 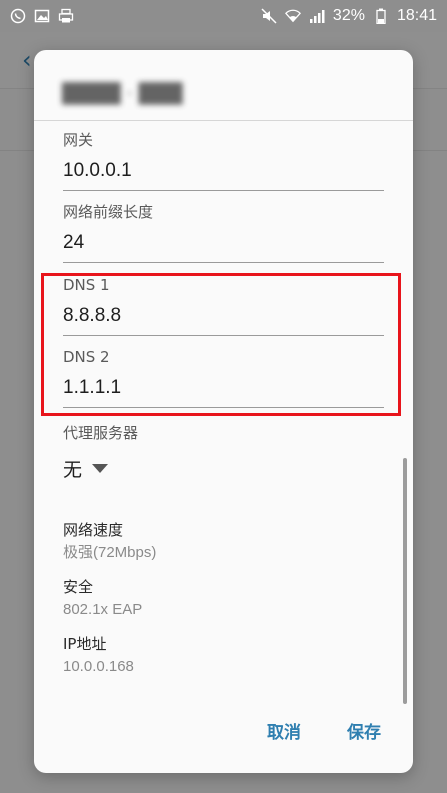 What do you see at coordinates (78, 140) in the screenshot?
I see `gateway-label: 网关` at bounding box center [78, 140].